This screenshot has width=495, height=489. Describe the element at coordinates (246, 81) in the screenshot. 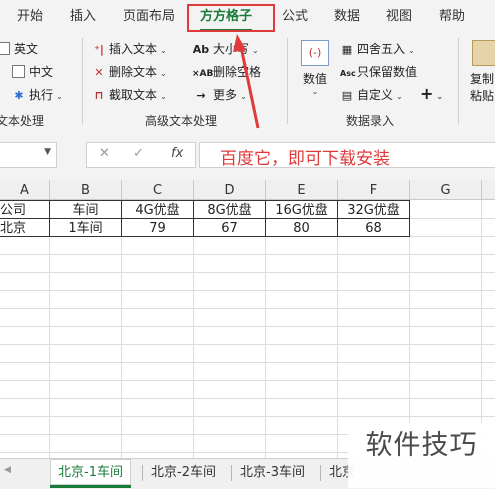

I see `annotation-arrow` at that location.